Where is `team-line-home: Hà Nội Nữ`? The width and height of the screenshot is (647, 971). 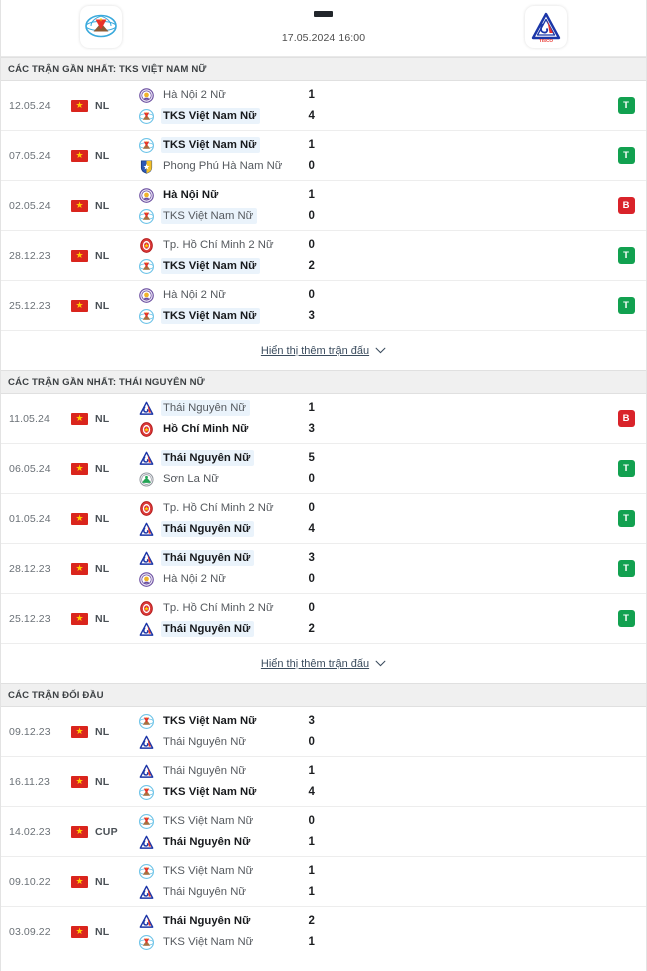 team-line-home: Hà Nội Nữ is located at coordinates (224, 195).